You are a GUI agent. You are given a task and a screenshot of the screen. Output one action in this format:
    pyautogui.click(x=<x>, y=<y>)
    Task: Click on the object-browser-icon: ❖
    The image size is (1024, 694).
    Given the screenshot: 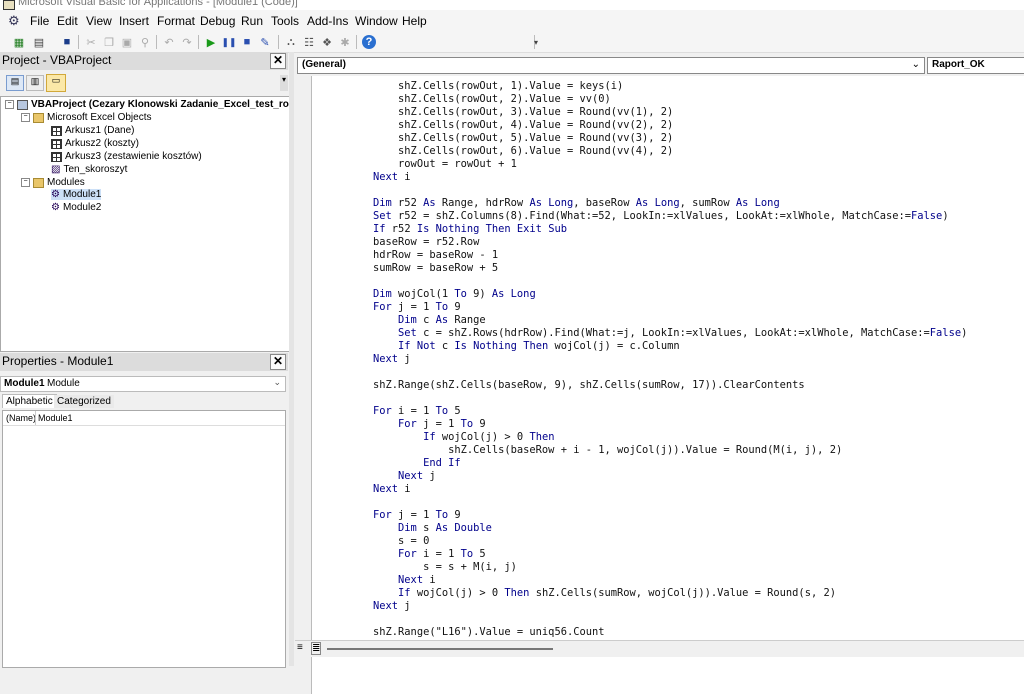 What is the action you would take?
    pyautogui.click(x=327, y=42)
    